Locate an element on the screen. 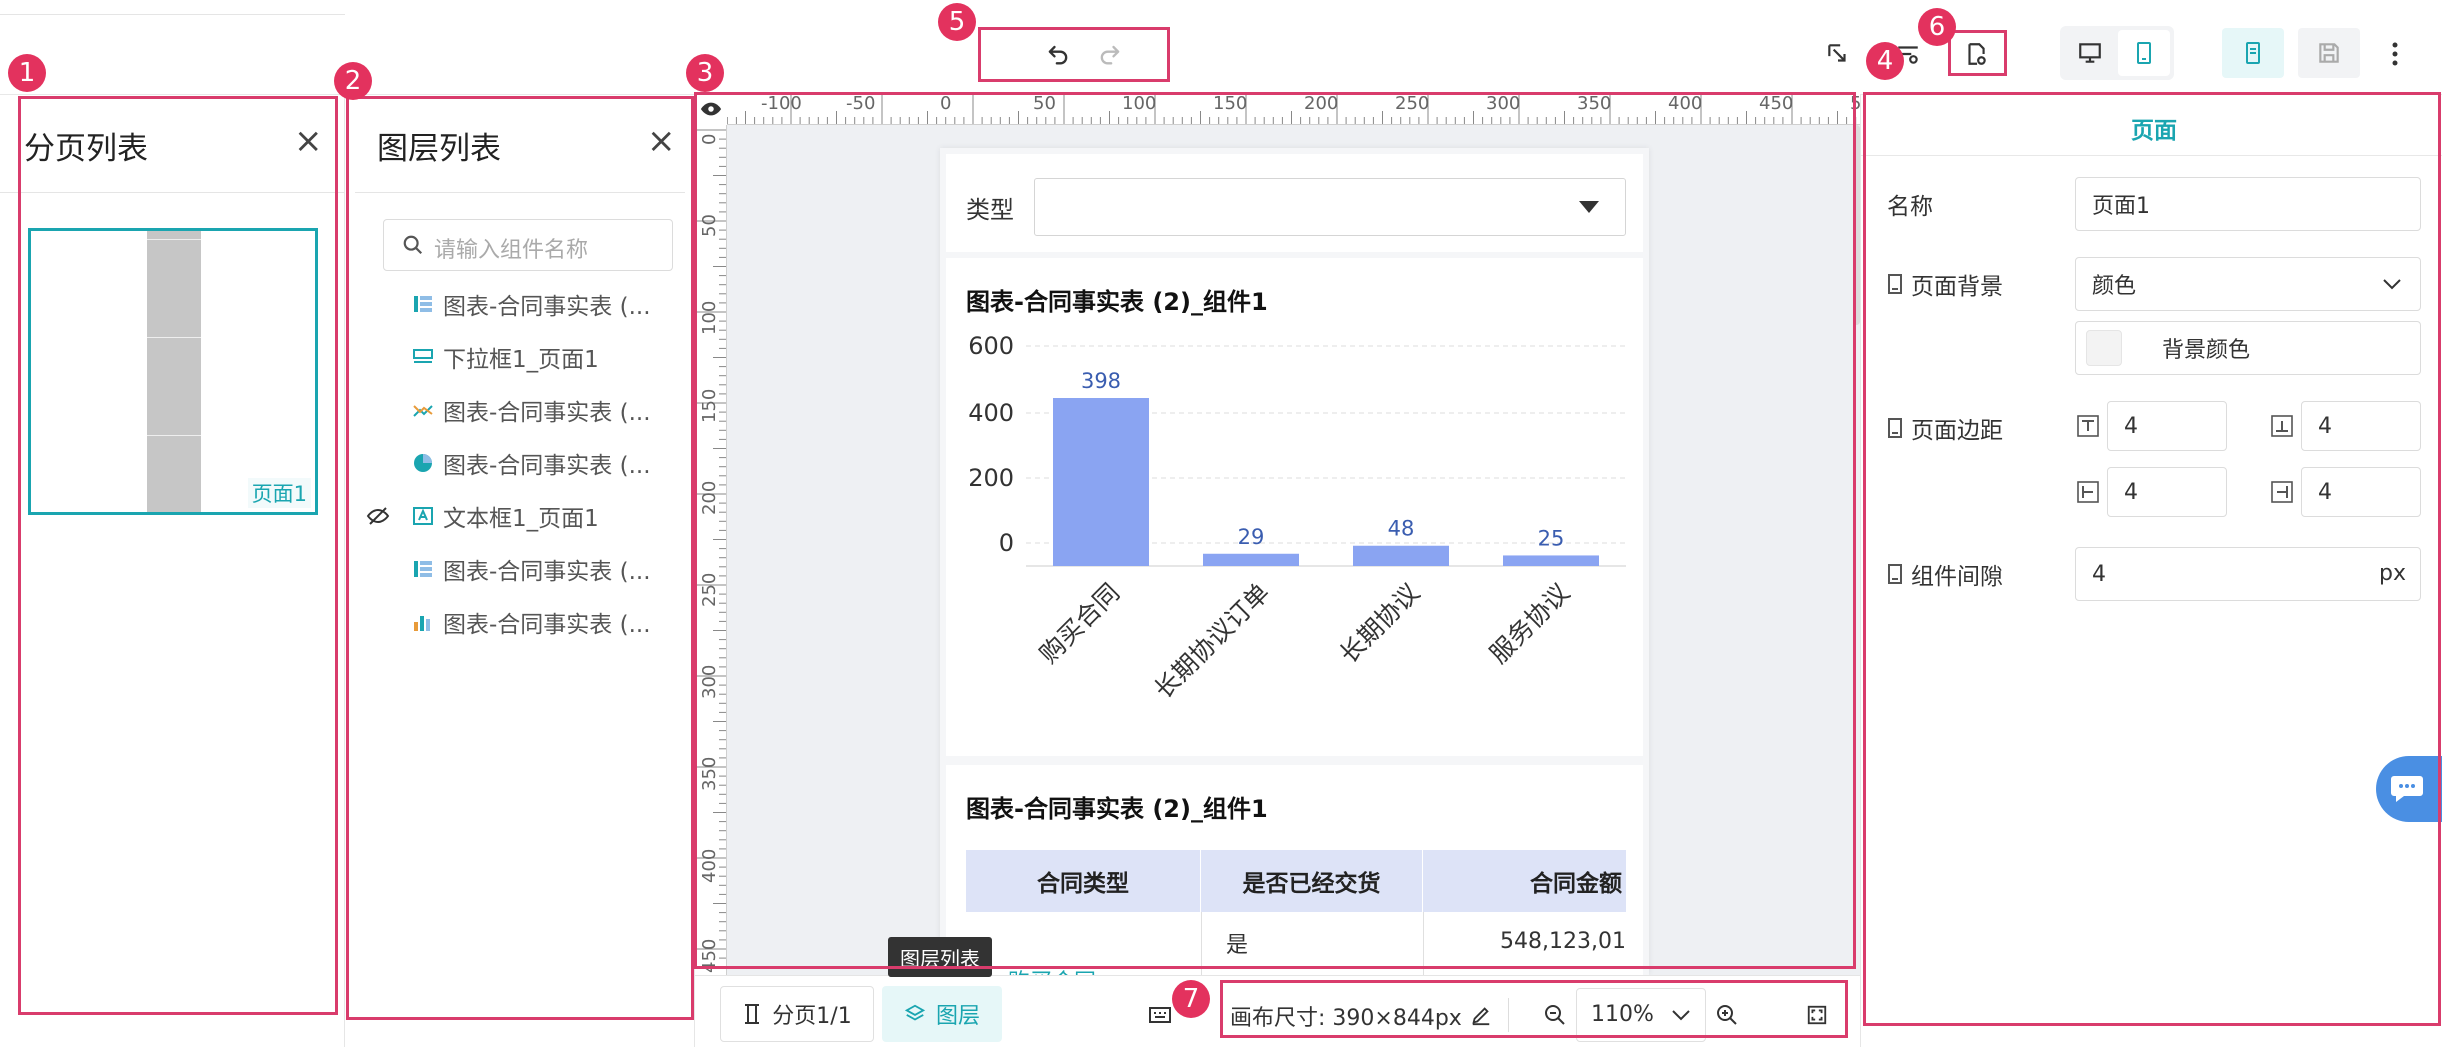  dropdown-icon is located at coordinates (423, 356).